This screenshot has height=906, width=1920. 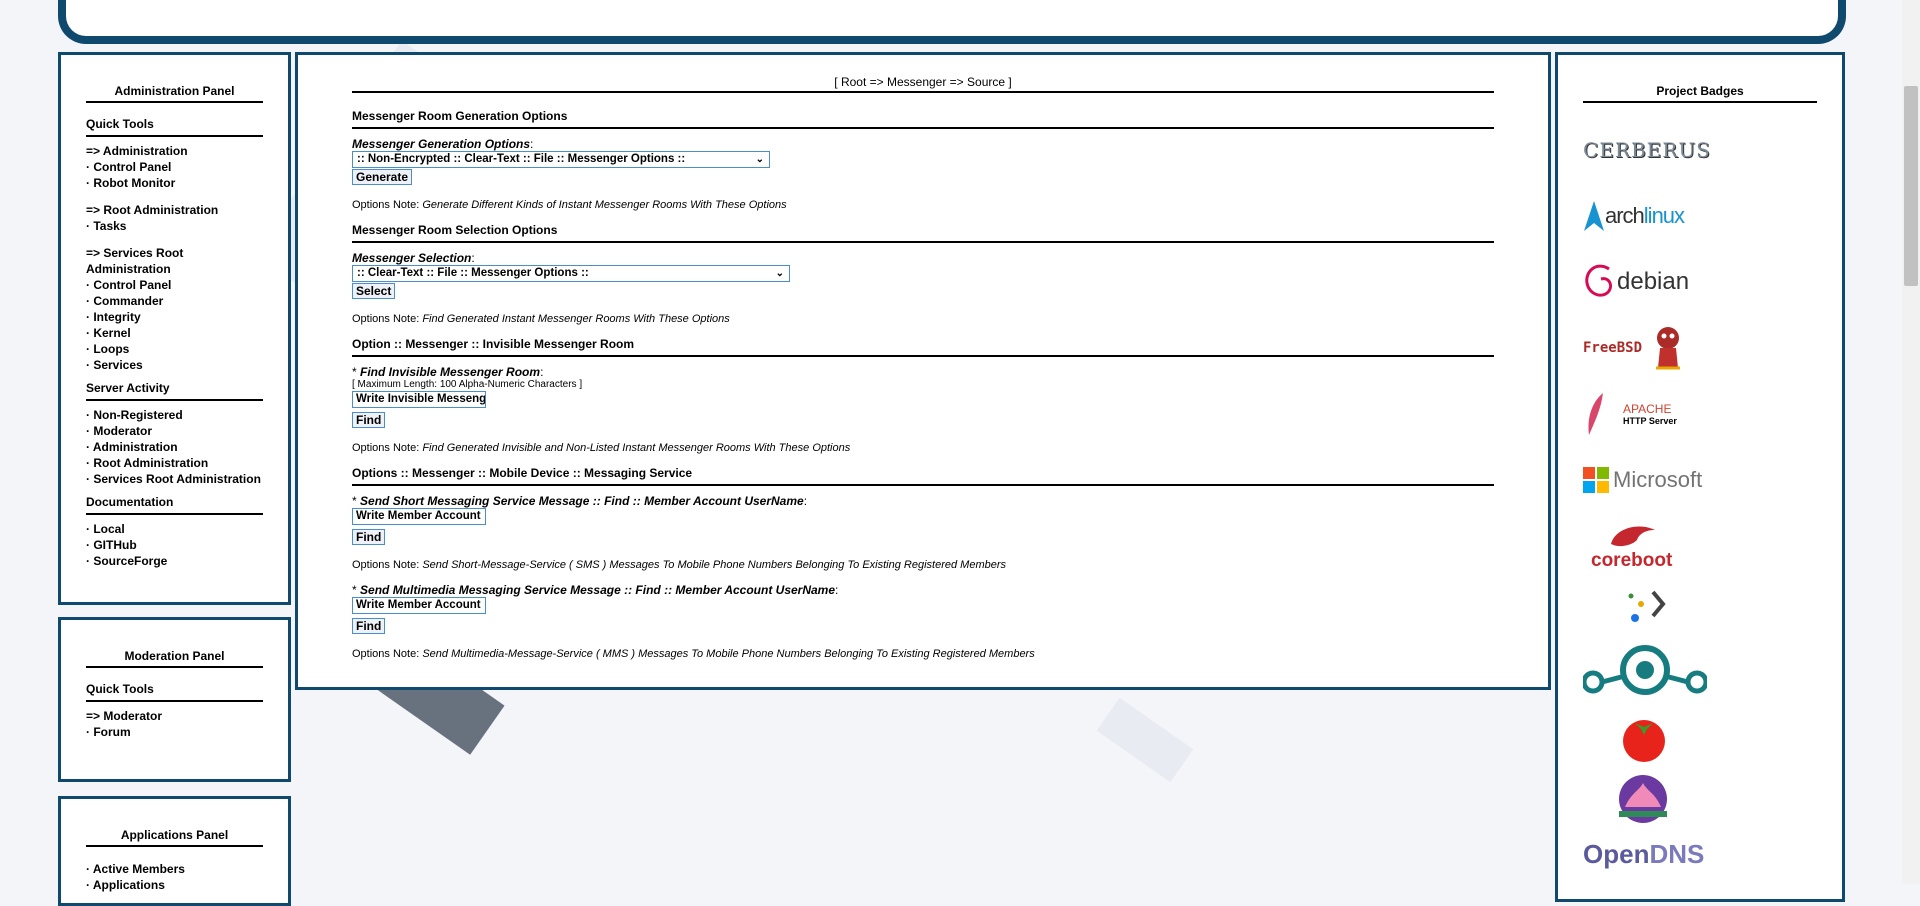 What do you see at coordinates (1594, 216) in the screenshot?
I see `arch-triangle-icon` at bounding box center [1594, 216].